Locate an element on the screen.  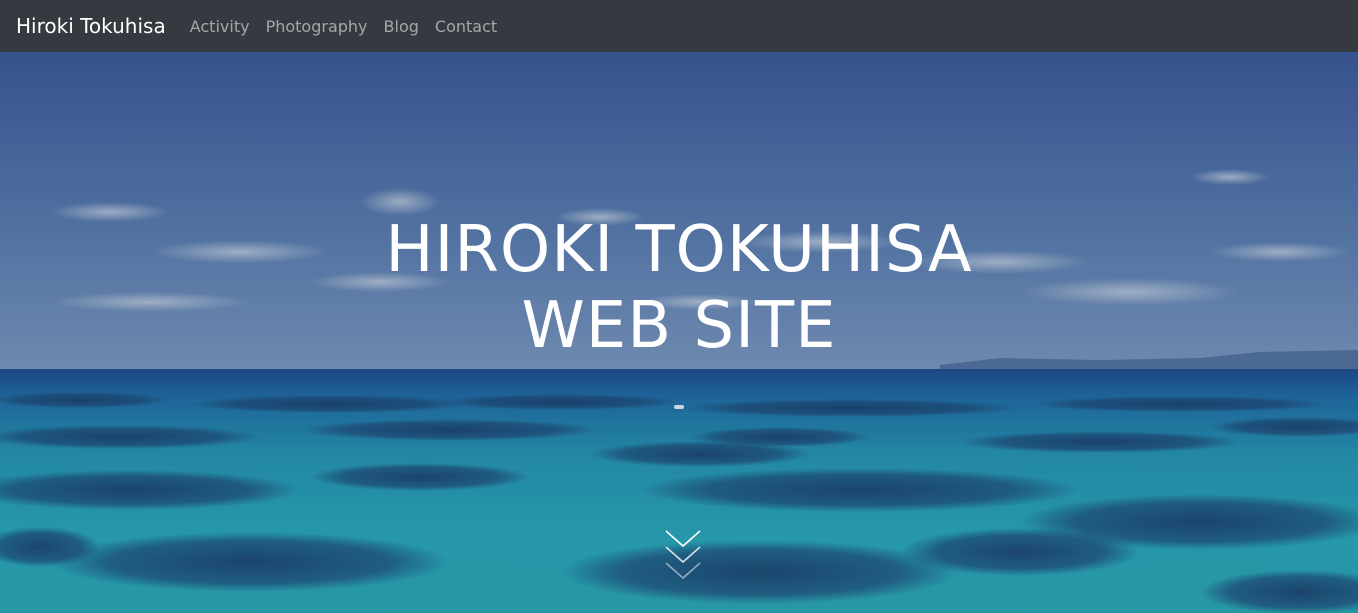
navbar-brand: Hiroki Tokuhisa is located at coordinates (91, 26).